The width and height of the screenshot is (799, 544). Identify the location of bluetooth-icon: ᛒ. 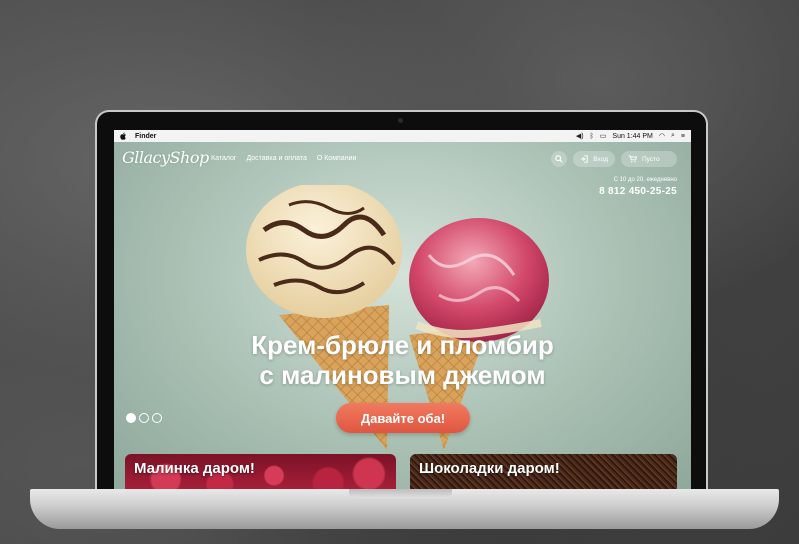
(592, 136).